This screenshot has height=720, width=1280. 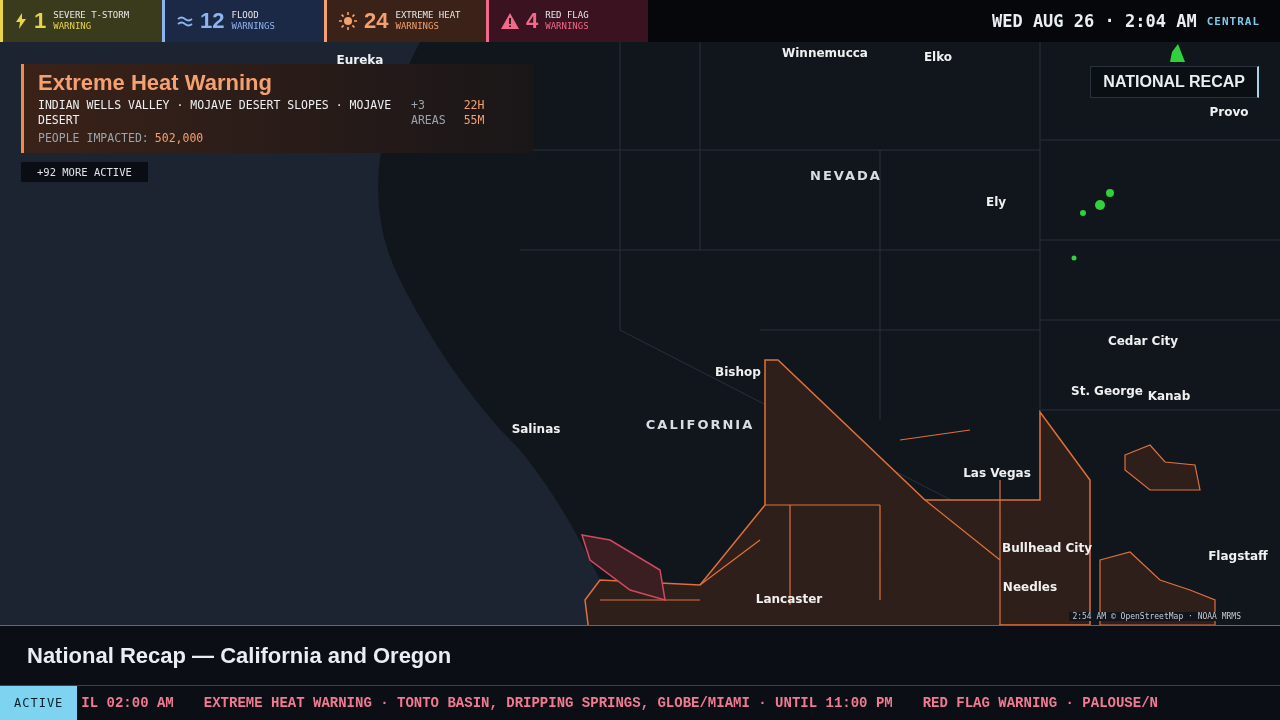 I want to click on segment-tag: NATIONAL RECAP, so click(x=1174, y=82).